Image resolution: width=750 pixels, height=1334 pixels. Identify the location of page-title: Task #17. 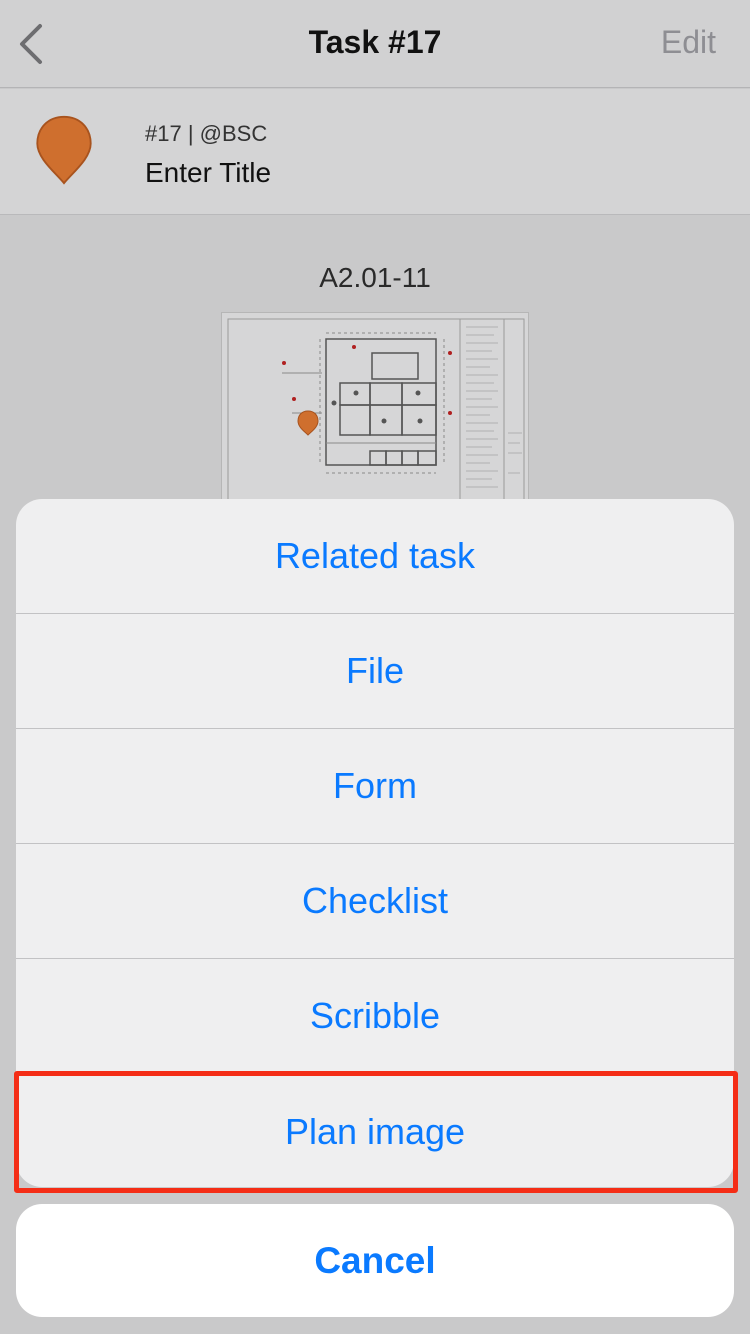
(375, 42).